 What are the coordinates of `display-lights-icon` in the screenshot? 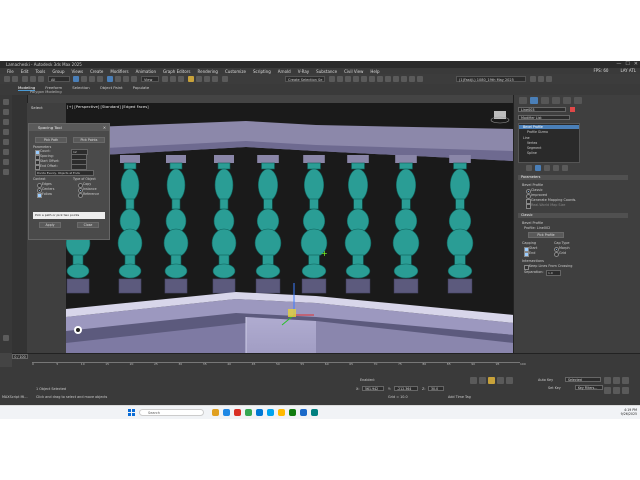 It's located at (6, 142).